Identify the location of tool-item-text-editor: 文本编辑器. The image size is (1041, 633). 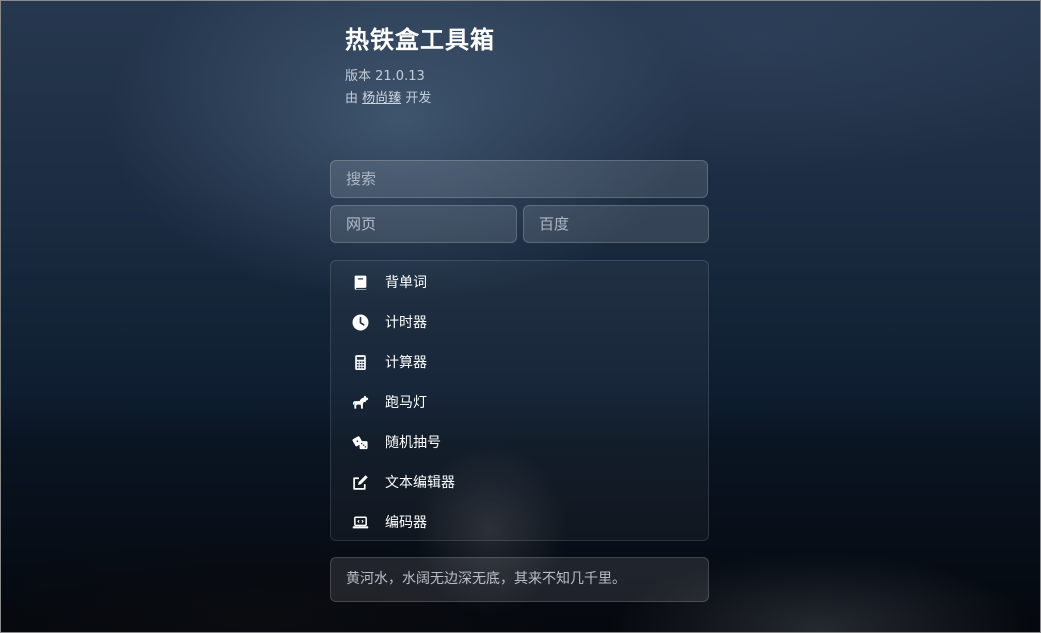
(519, 482).